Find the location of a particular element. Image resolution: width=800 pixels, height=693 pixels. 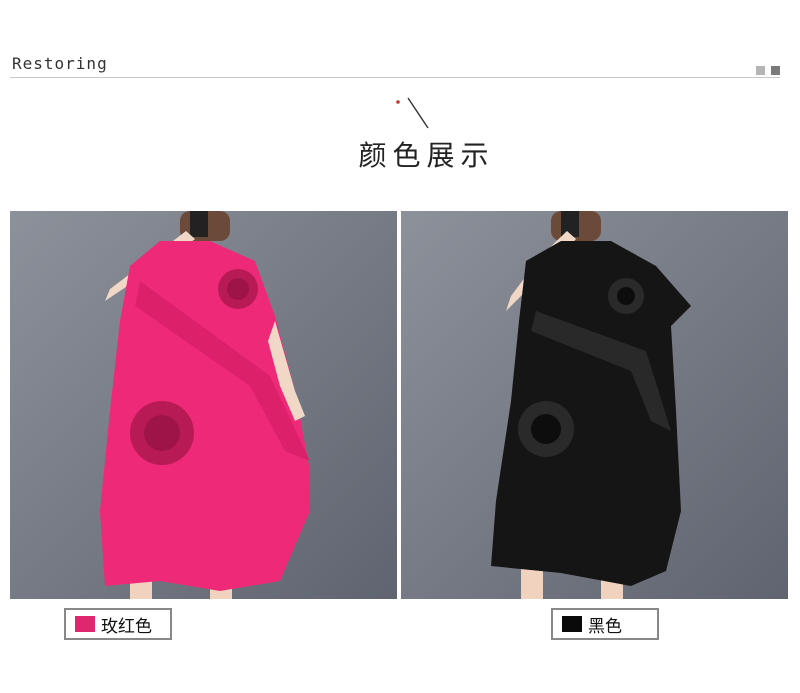

header-divider is located at coordinates (395, 77).